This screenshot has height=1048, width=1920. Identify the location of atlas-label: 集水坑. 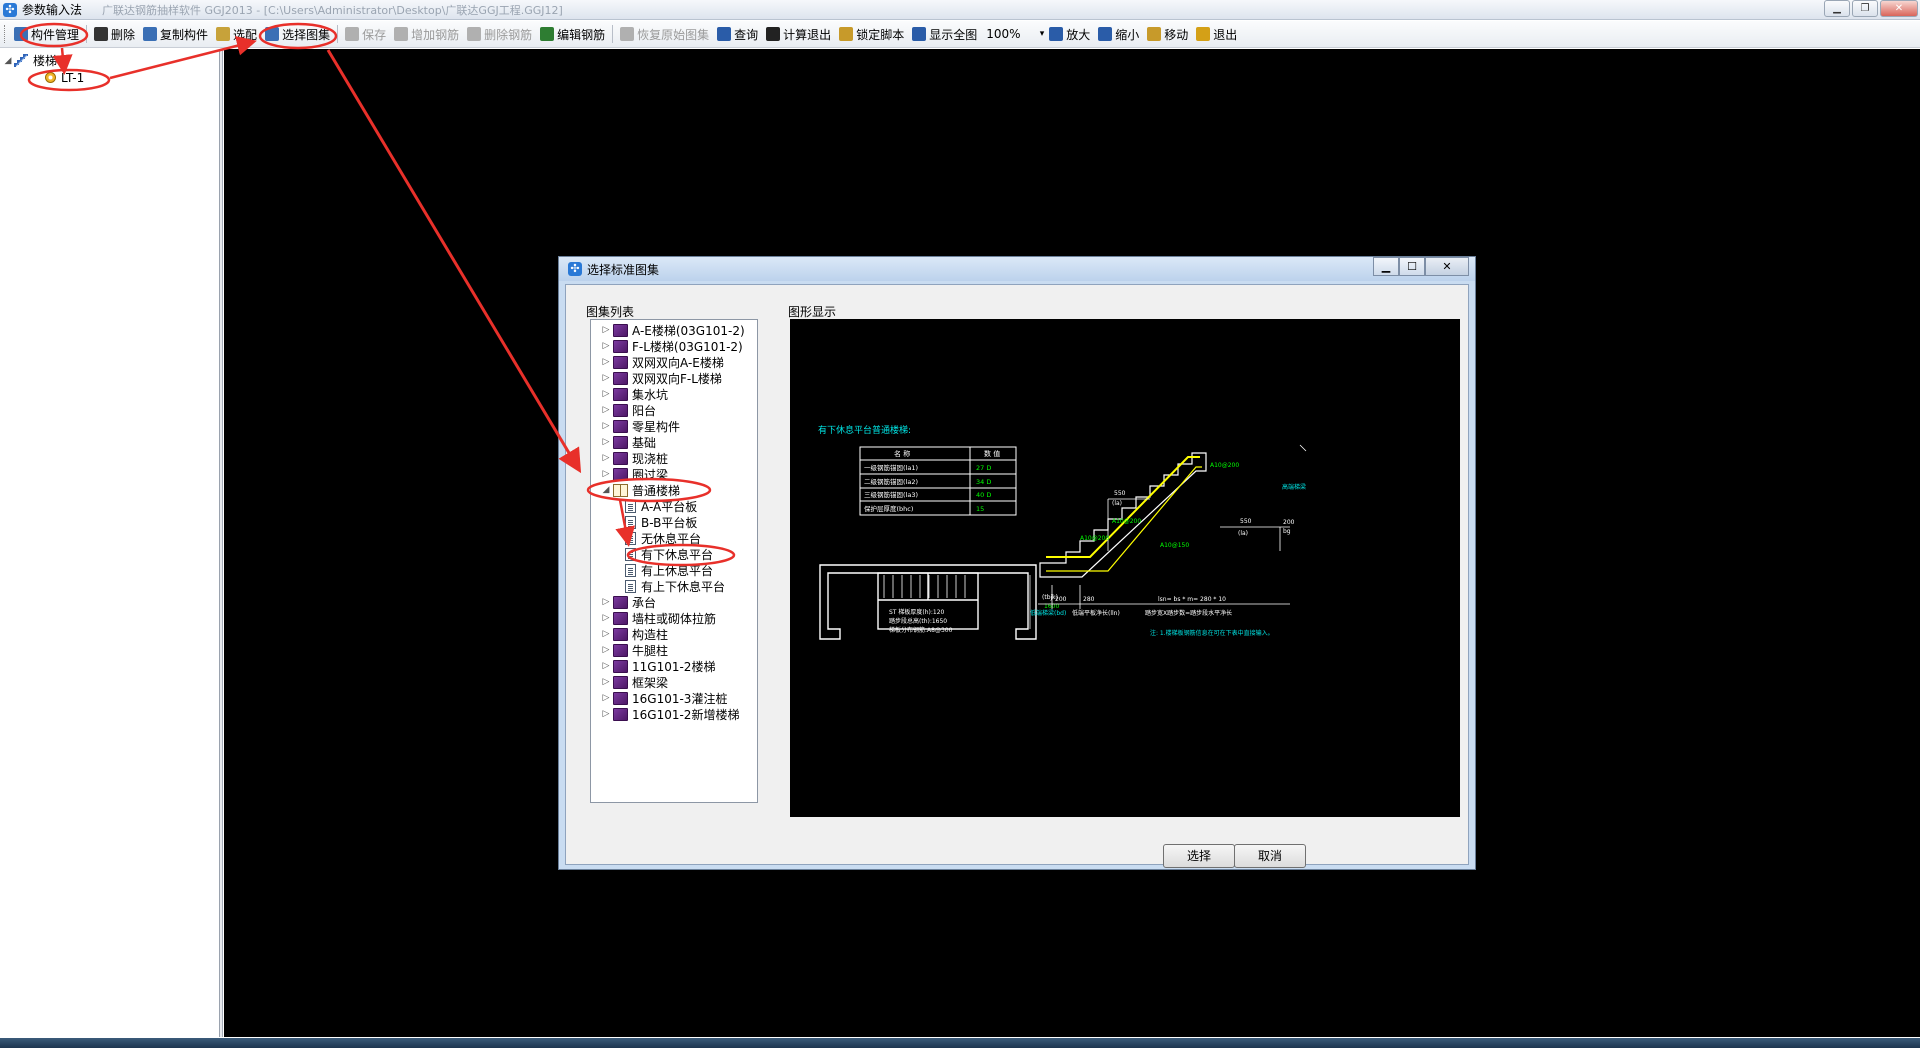
(650, 394).